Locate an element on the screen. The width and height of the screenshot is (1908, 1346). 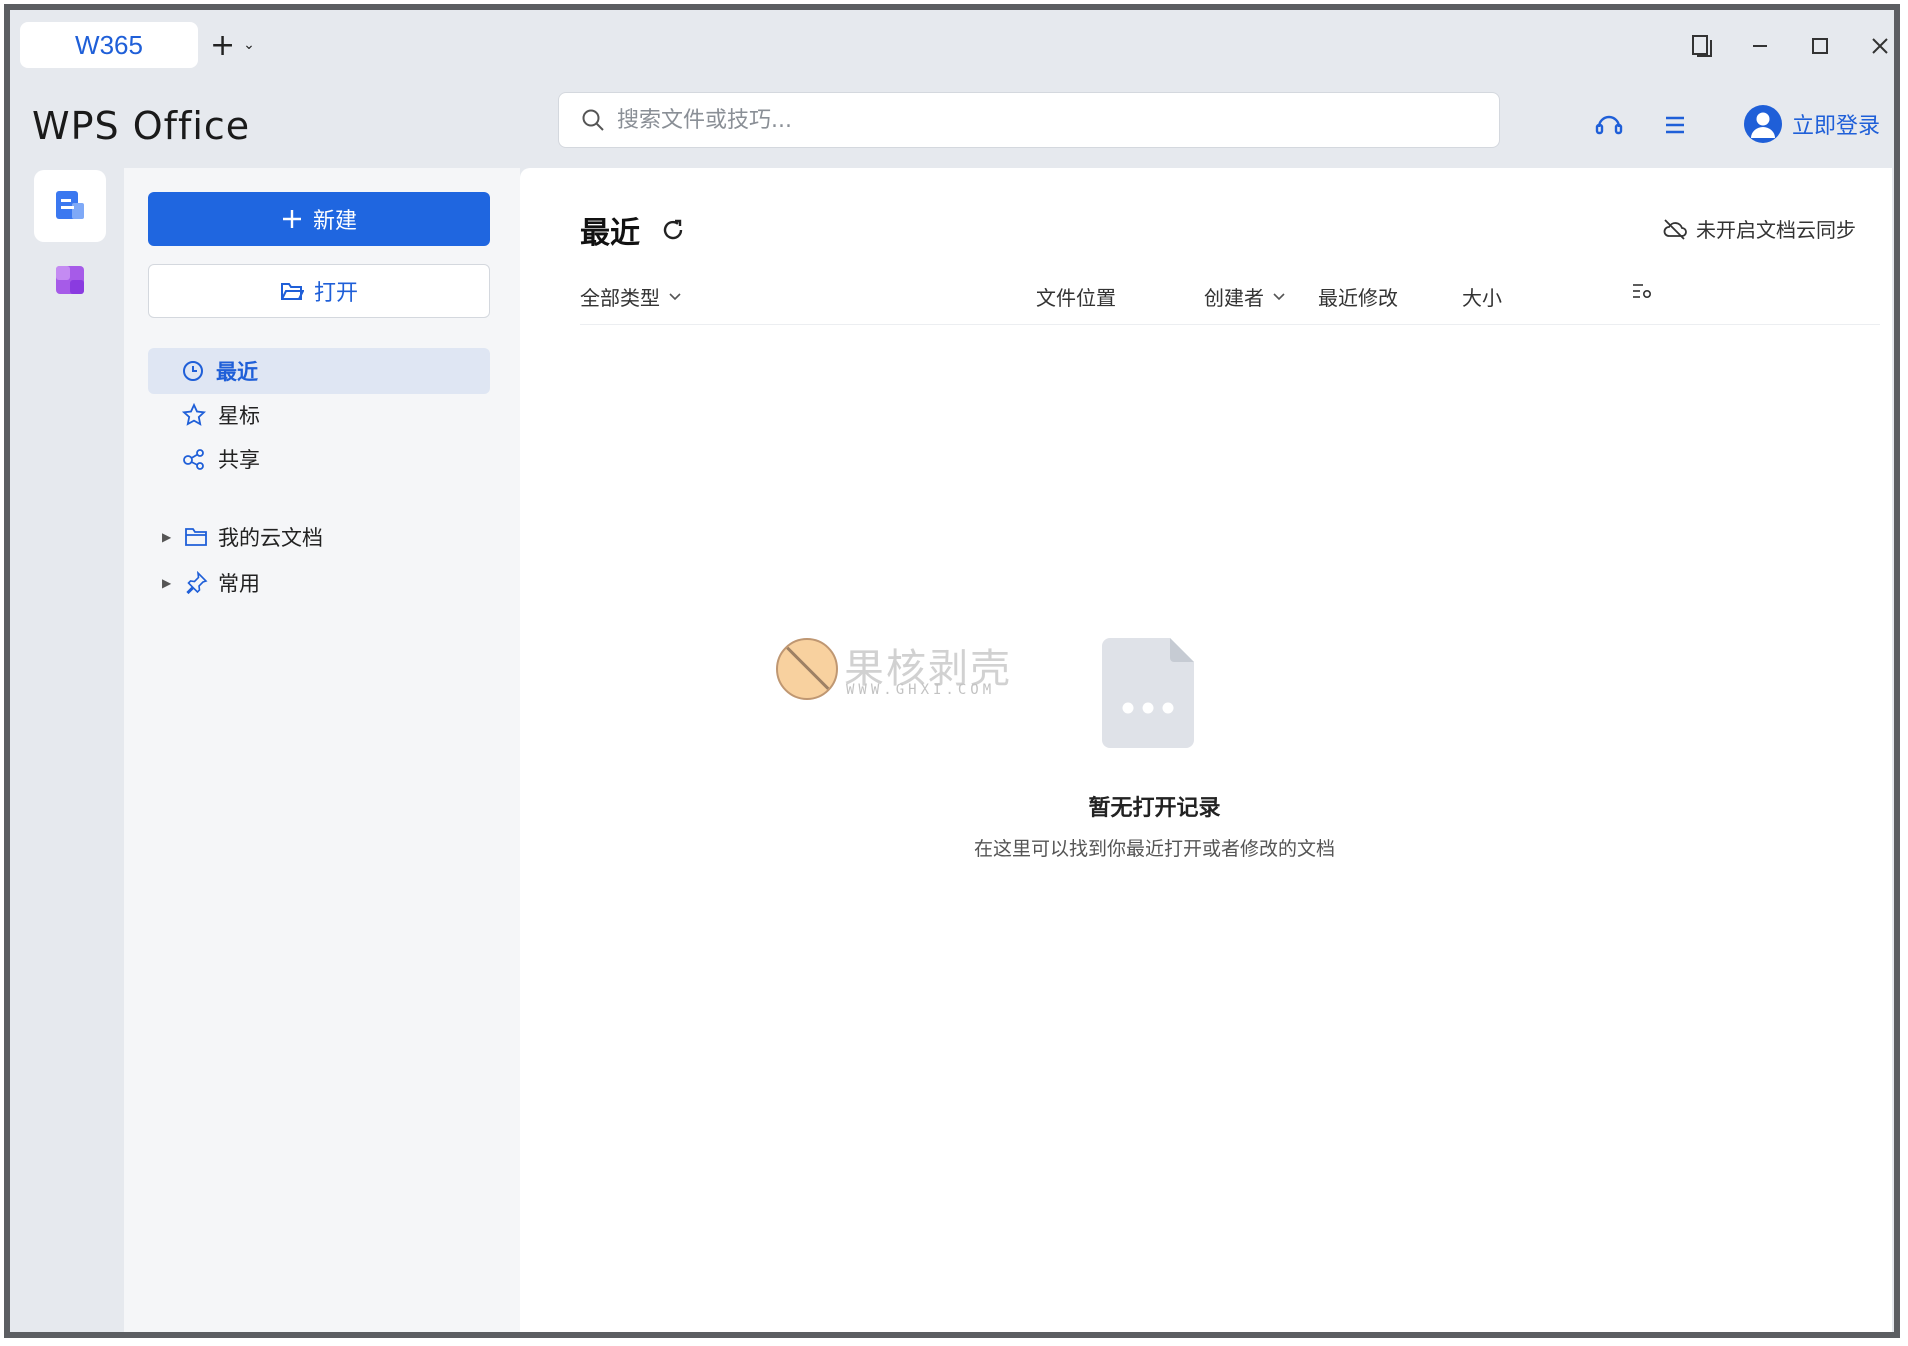
empty-file-icon is located at coordinates (1148, 693).